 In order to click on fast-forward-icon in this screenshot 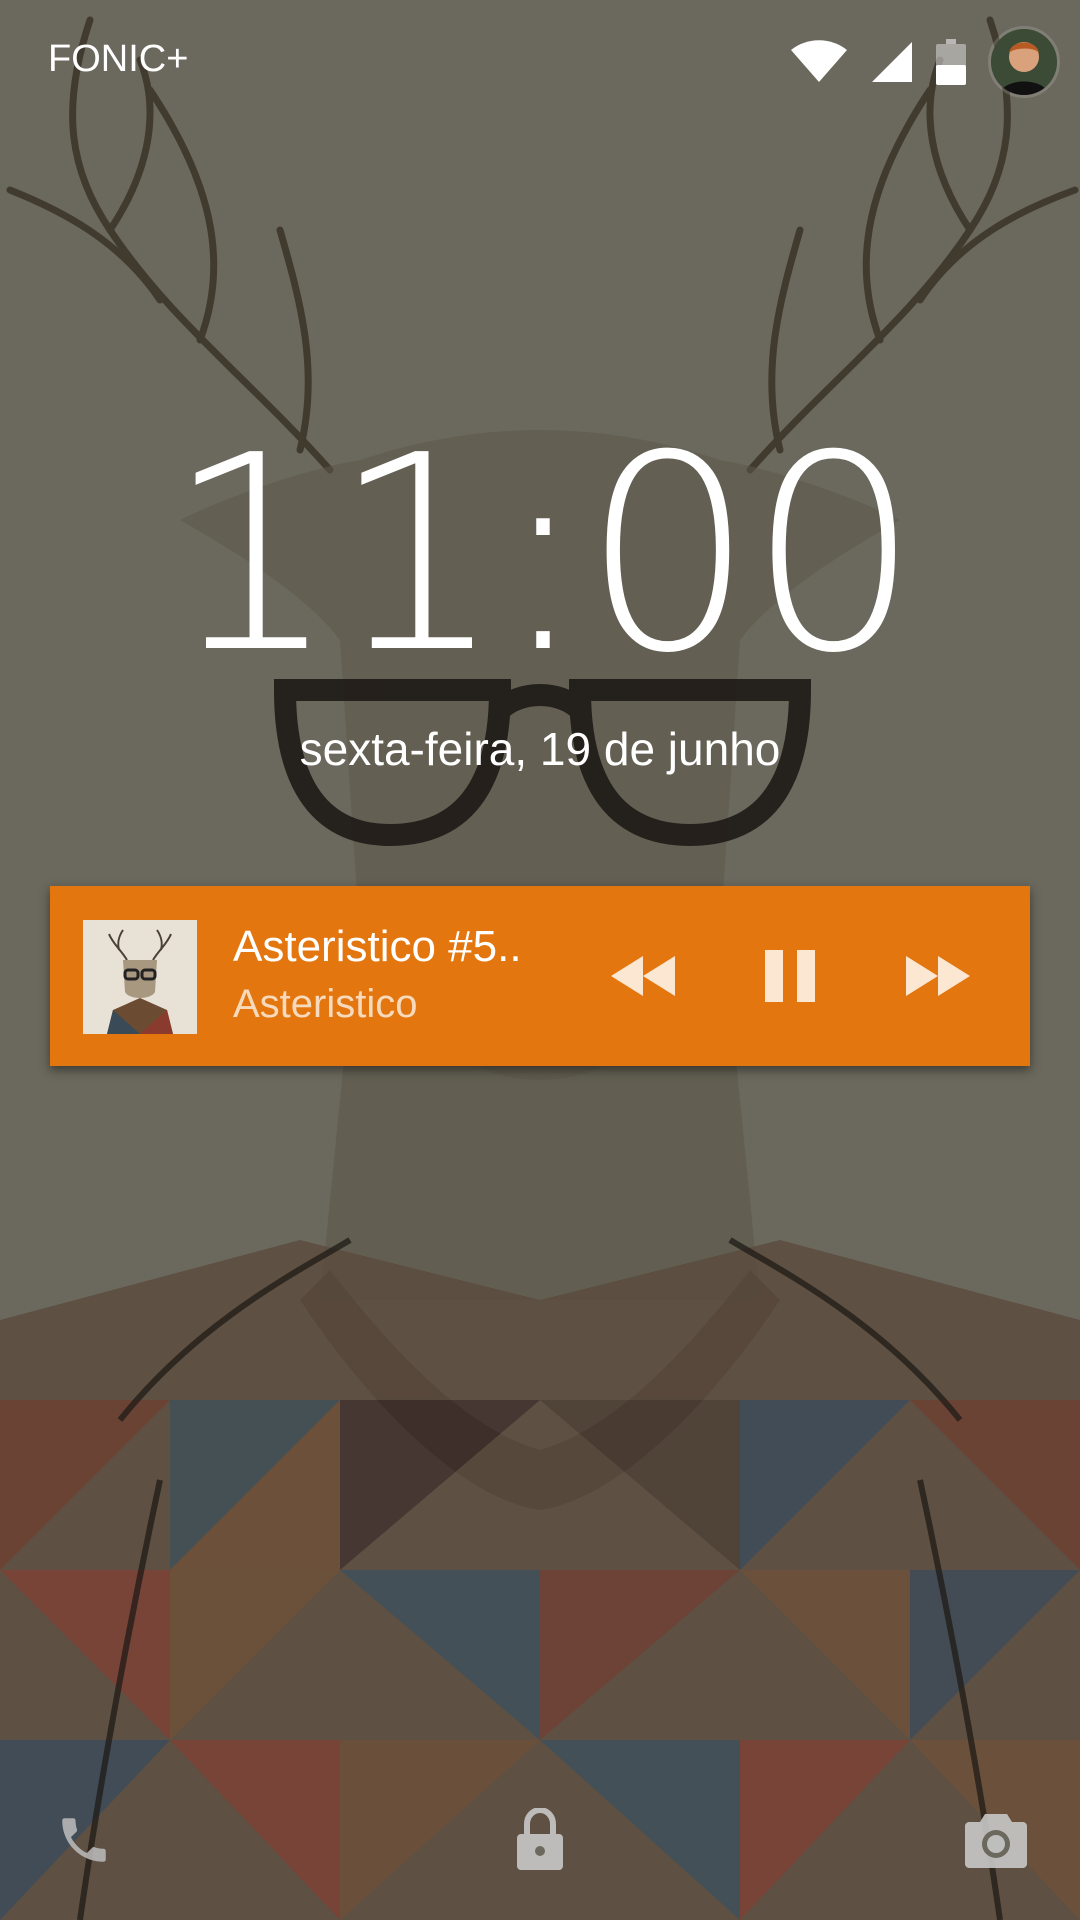, I will do `click(938, 976)`.